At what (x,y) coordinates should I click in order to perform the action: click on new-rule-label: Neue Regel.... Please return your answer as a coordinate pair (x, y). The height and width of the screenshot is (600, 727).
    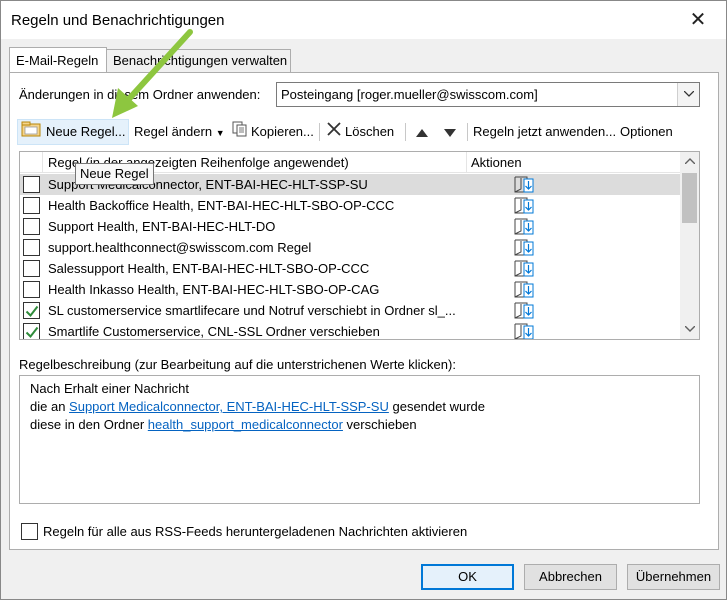
    Looking at the image, I should click on (86, 131).